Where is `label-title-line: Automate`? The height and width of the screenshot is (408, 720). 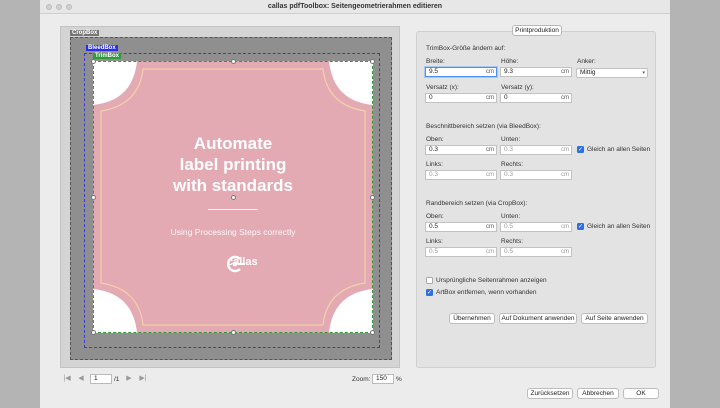 label-title-line: Automate is located at coordinates (233, 143).